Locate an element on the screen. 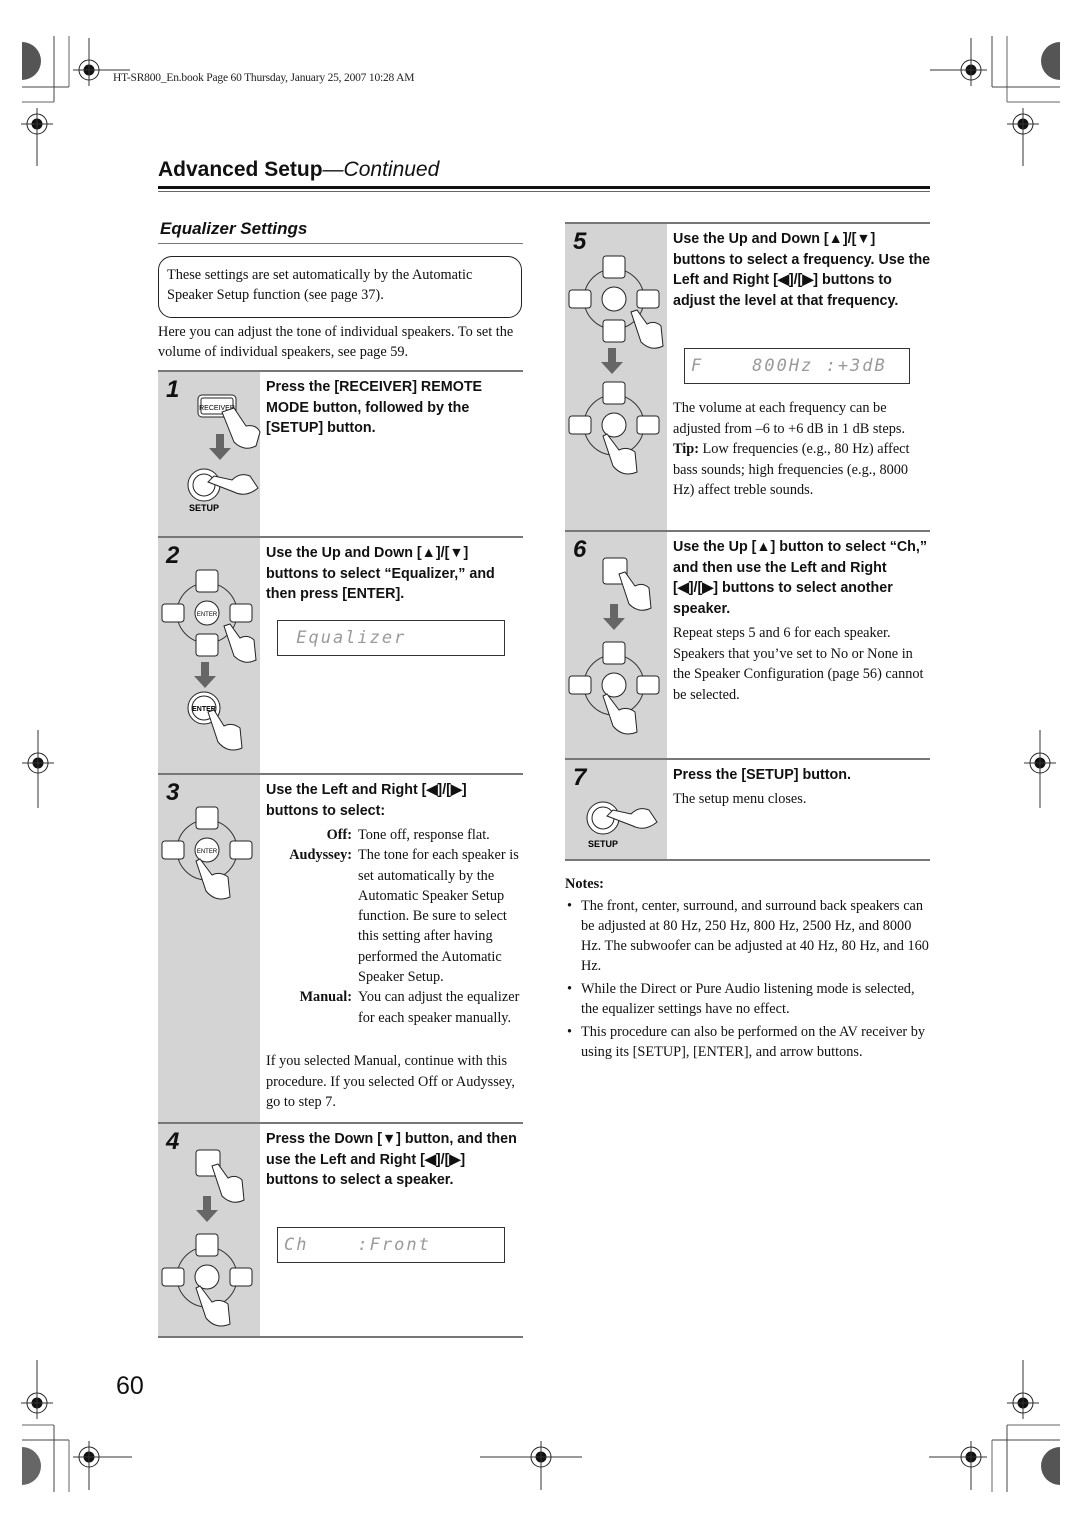 The width and height of the screenshot is (1080, 1528). receiver-then-setup-illustration: RECEIVER SETUP is located at coordinates (224, 453).